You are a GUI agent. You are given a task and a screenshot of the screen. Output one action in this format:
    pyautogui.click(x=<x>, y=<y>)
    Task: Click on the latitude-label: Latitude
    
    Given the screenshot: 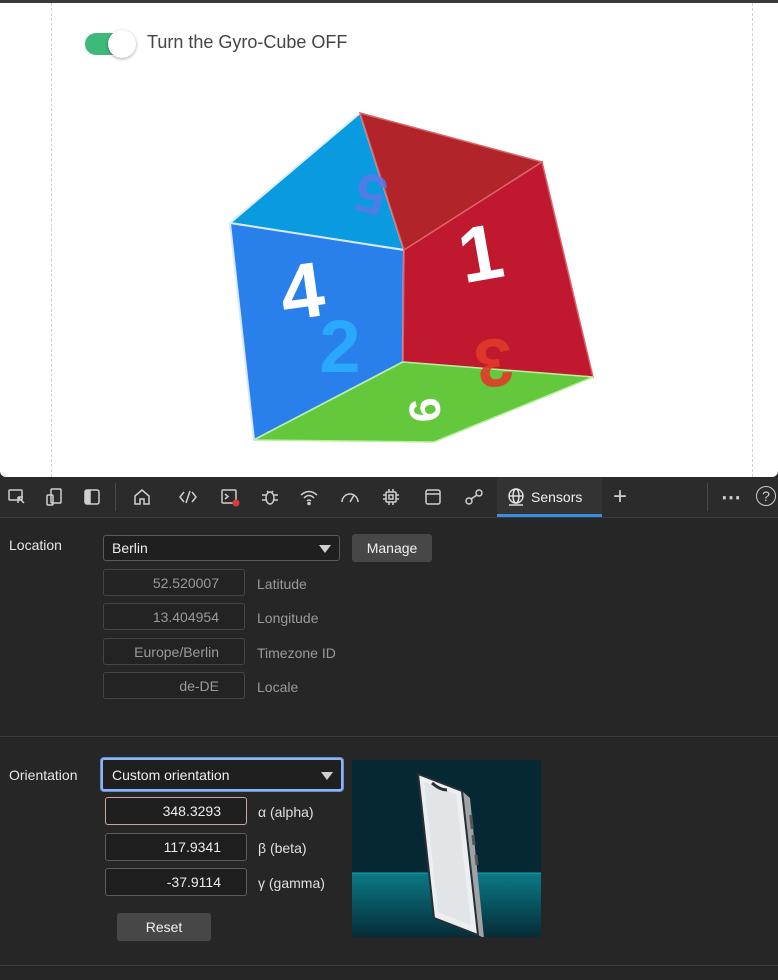 What is the action you would take?
    pyautogui.click(x=282, y=584)
    